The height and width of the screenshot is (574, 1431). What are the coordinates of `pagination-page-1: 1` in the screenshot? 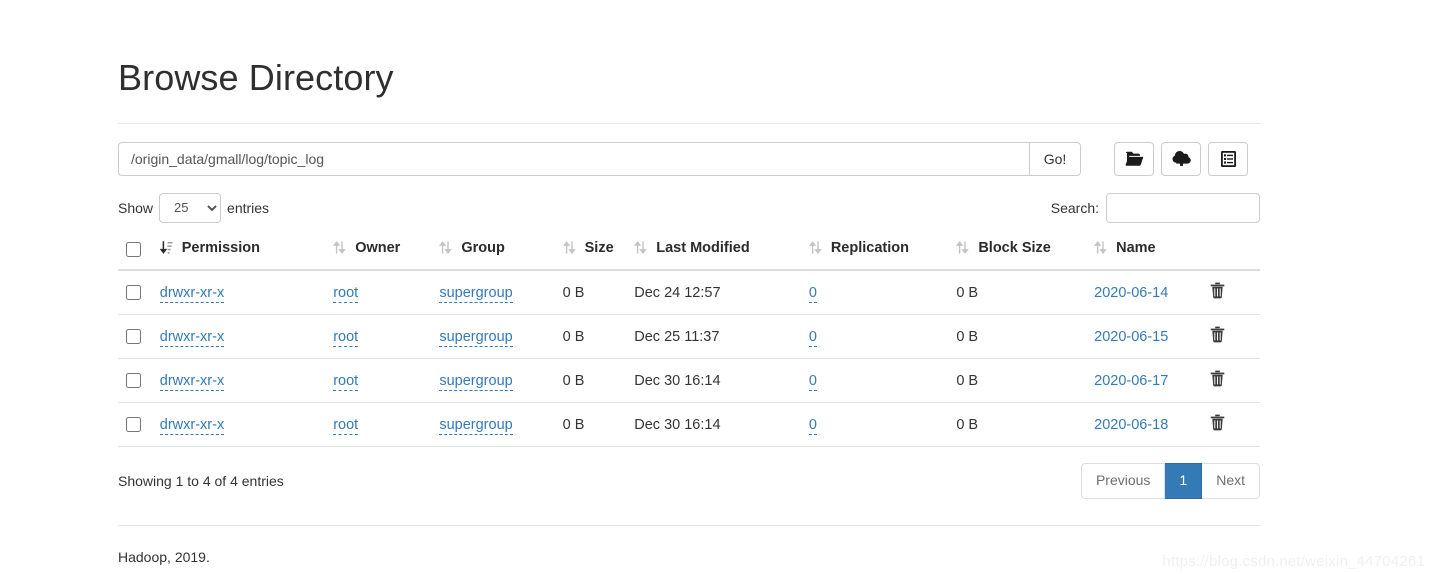 It's located at (1184, 481).